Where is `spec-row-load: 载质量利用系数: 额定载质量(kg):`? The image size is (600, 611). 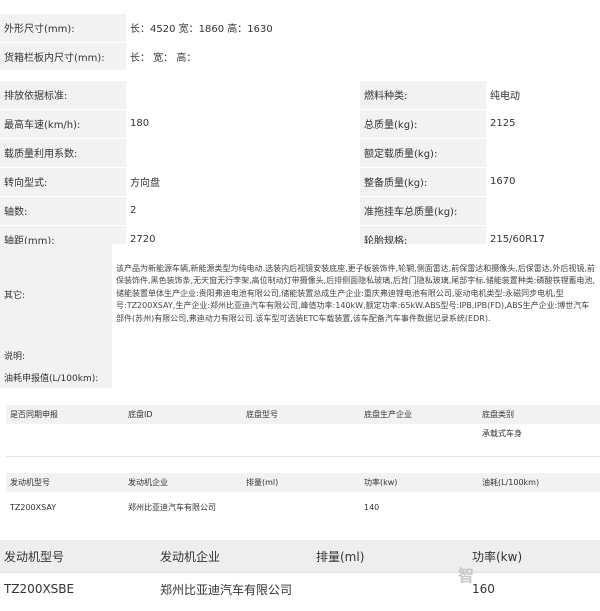 spec-row-load: 载质量利用系数: 额定载质量(kg): is located at coordinates (300, 153).